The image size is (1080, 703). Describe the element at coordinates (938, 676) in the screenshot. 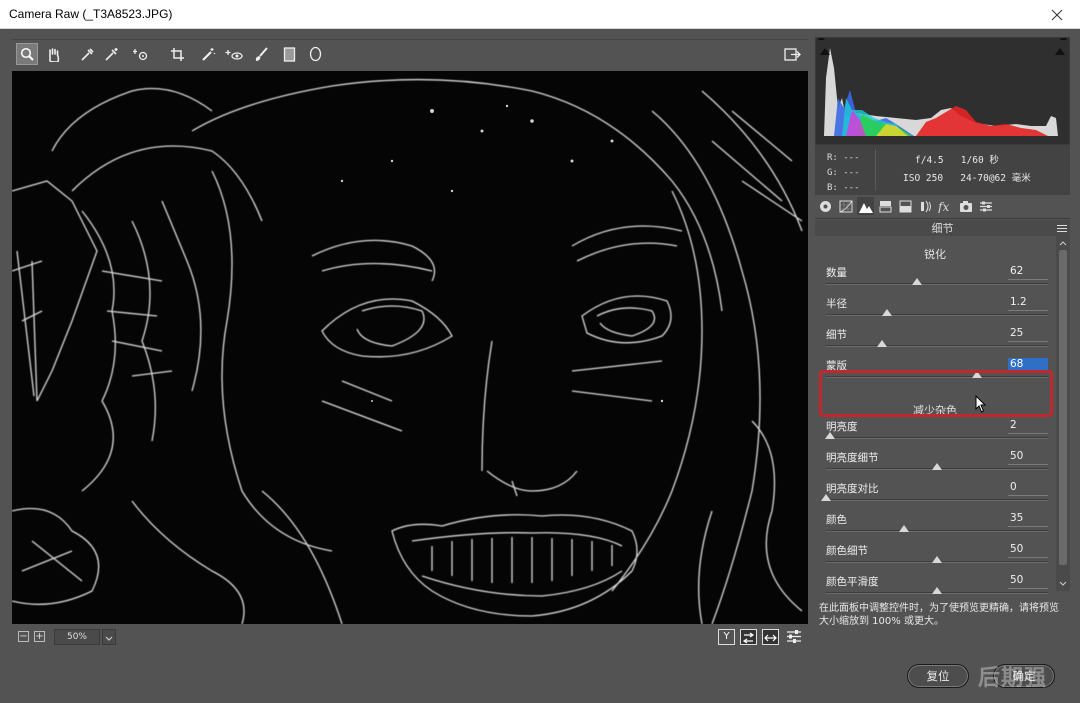

I see `reset-button: 复位` at that location.